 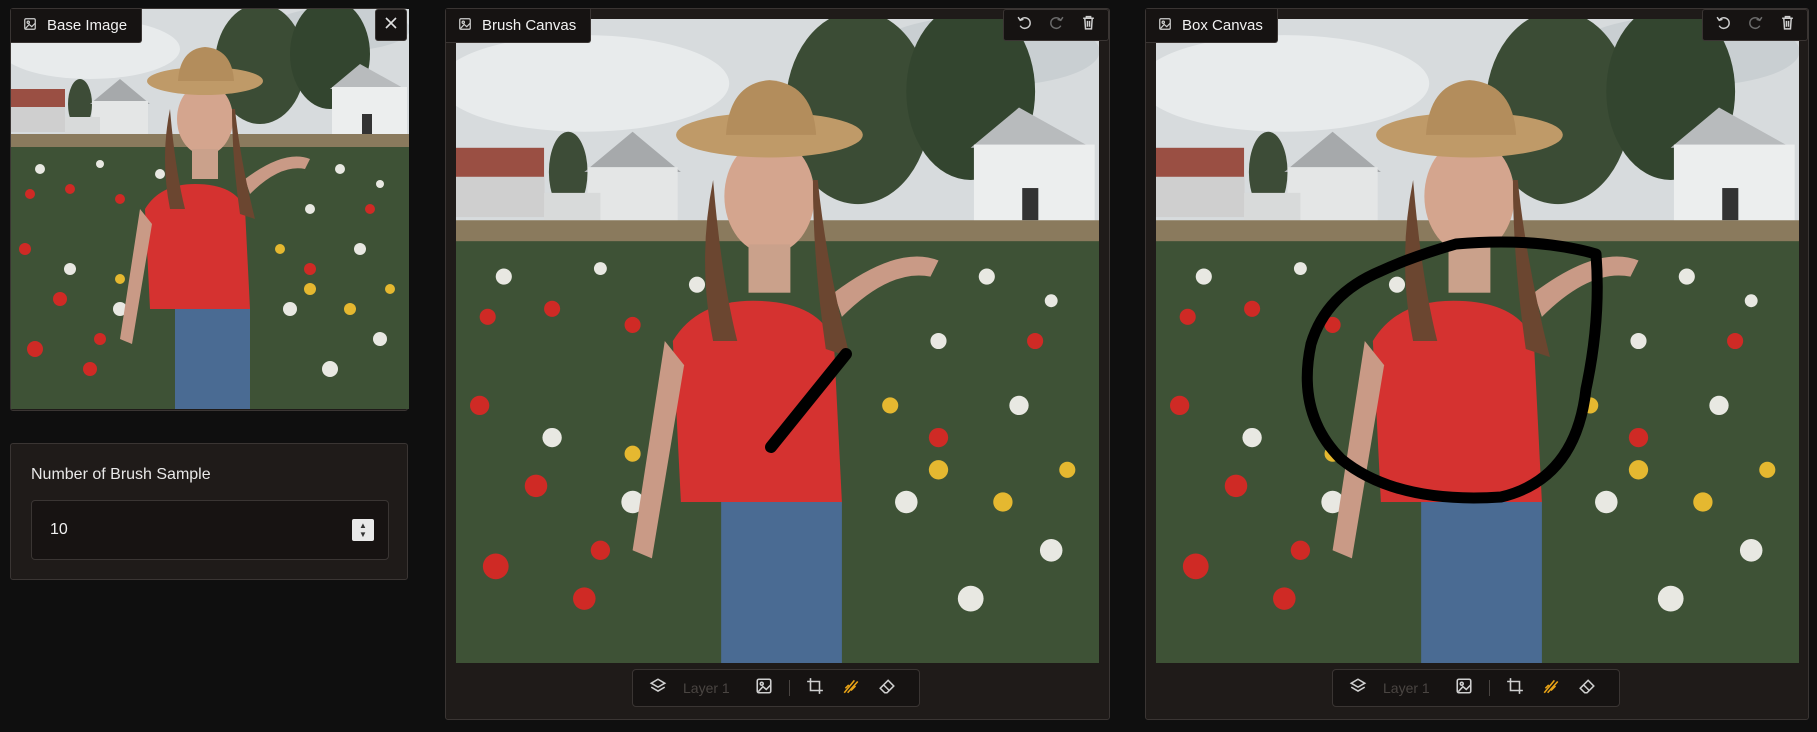 I want to click on brush-canvas-toolbar: Layer 1, so click(x=776, y=688).